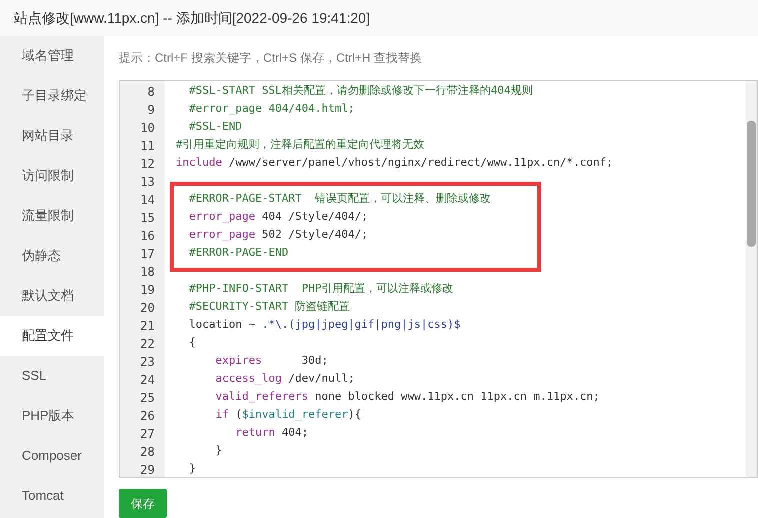  I want to click on code-line: error_page 404 /Style/404/;, so click(278, 217).